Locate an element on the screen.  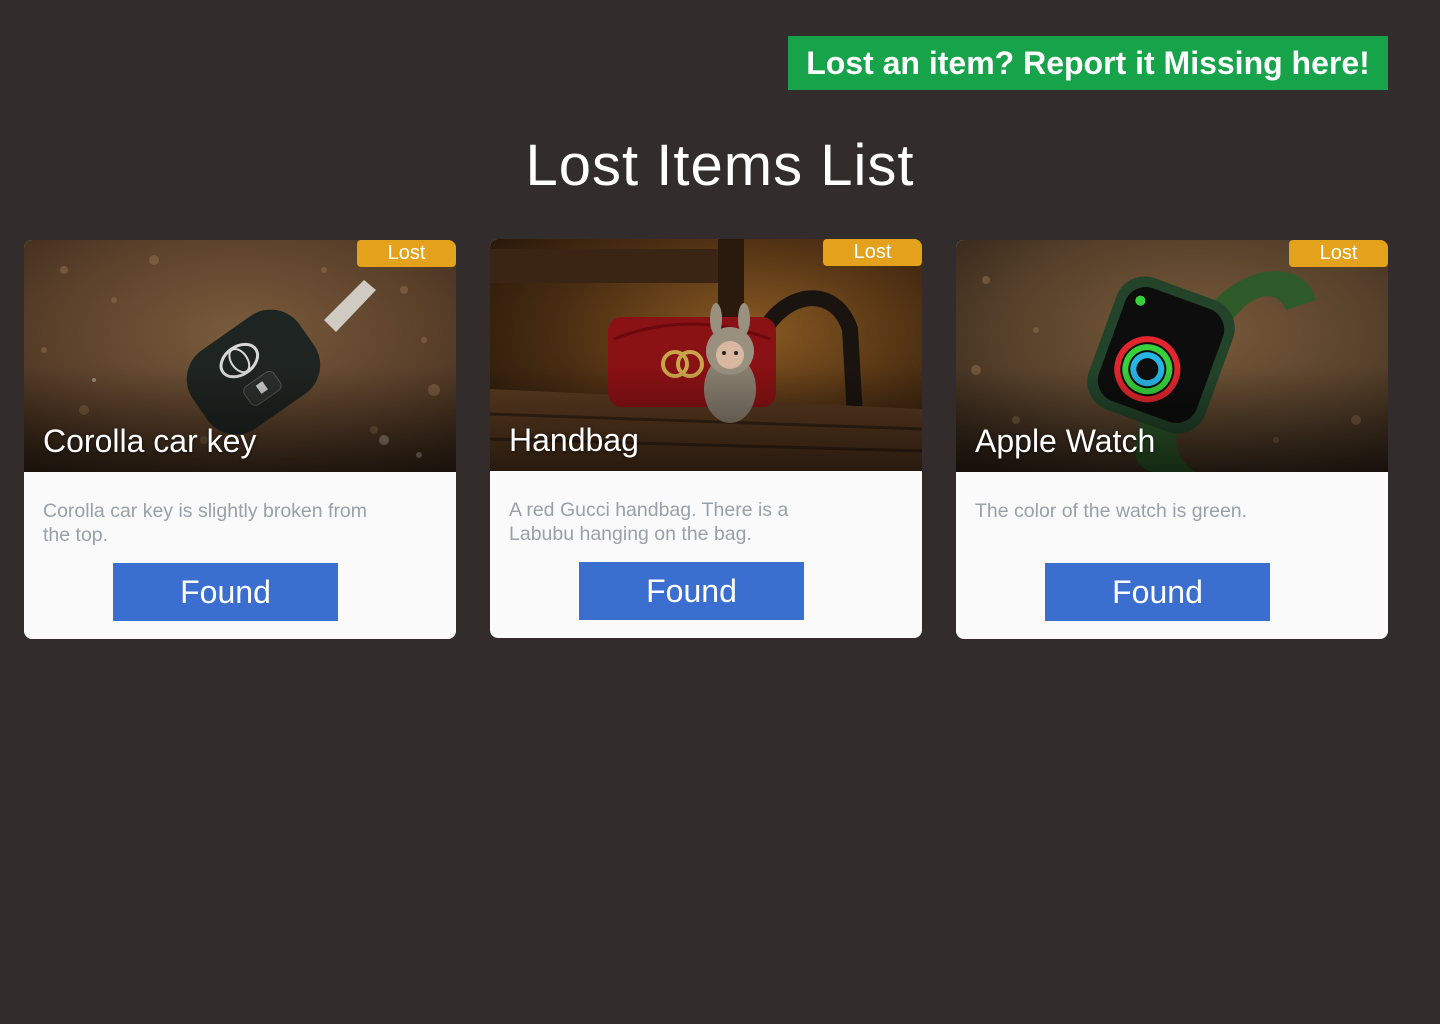
page-title: Lost Items List is located at coordinates (720, 165).